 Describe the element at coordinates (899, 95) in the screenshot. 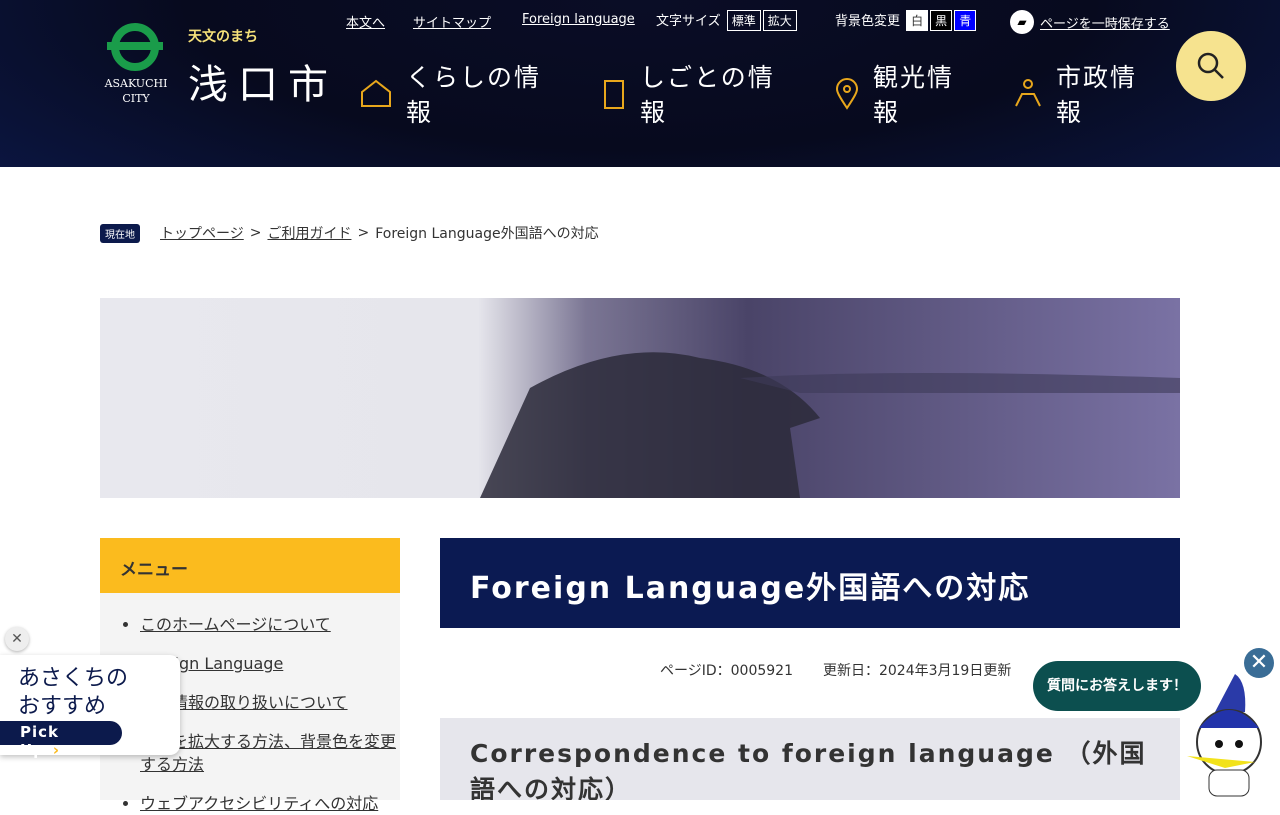

I see `nav-tourism: 観光情報` at that location.